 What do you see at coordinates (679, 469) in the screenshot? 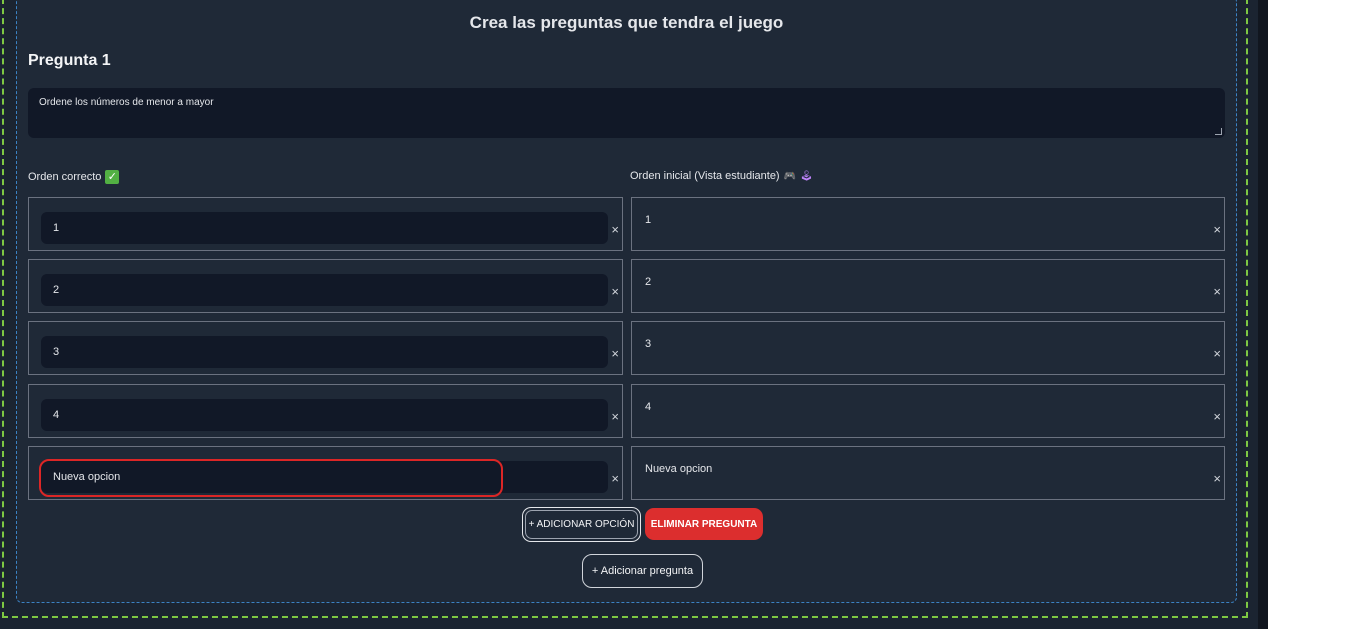
I see `initial-option-value: Nueva opcion` at bounding box center [679, 469].